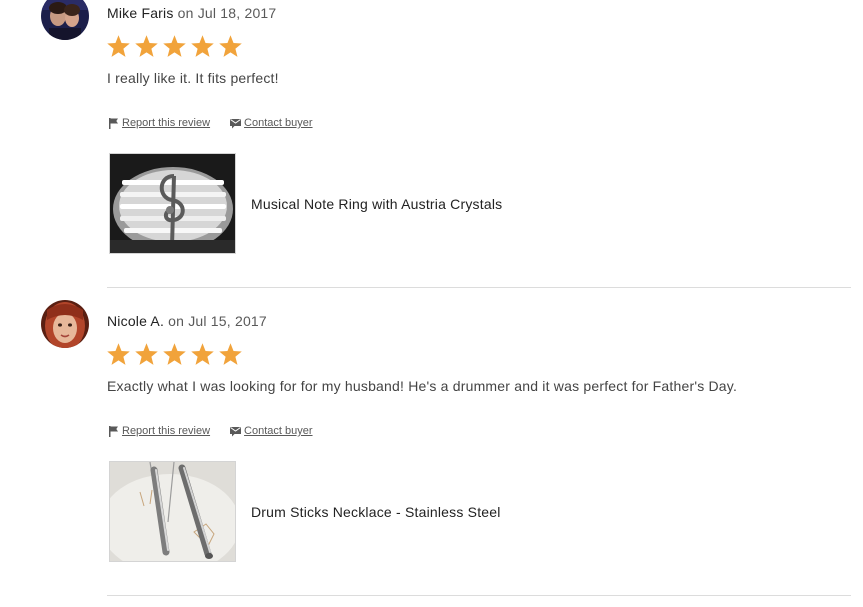 Image resolution: width=863 pixels, height=607 pixels. I want to click on review-byline: Mike Faris on Jul 18, 2017, so click(191, 13).